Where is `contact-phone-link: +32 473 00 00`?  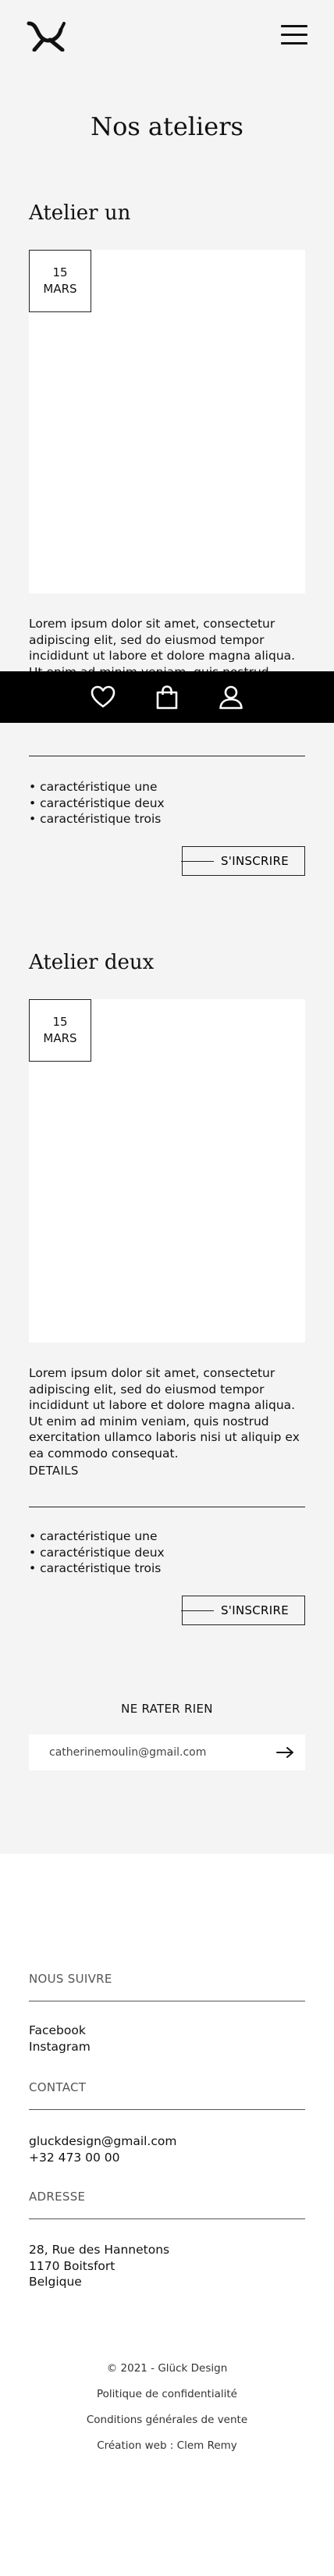
contact-phone-link: +32 473 00 00 is located at coordinates (102, 2158).